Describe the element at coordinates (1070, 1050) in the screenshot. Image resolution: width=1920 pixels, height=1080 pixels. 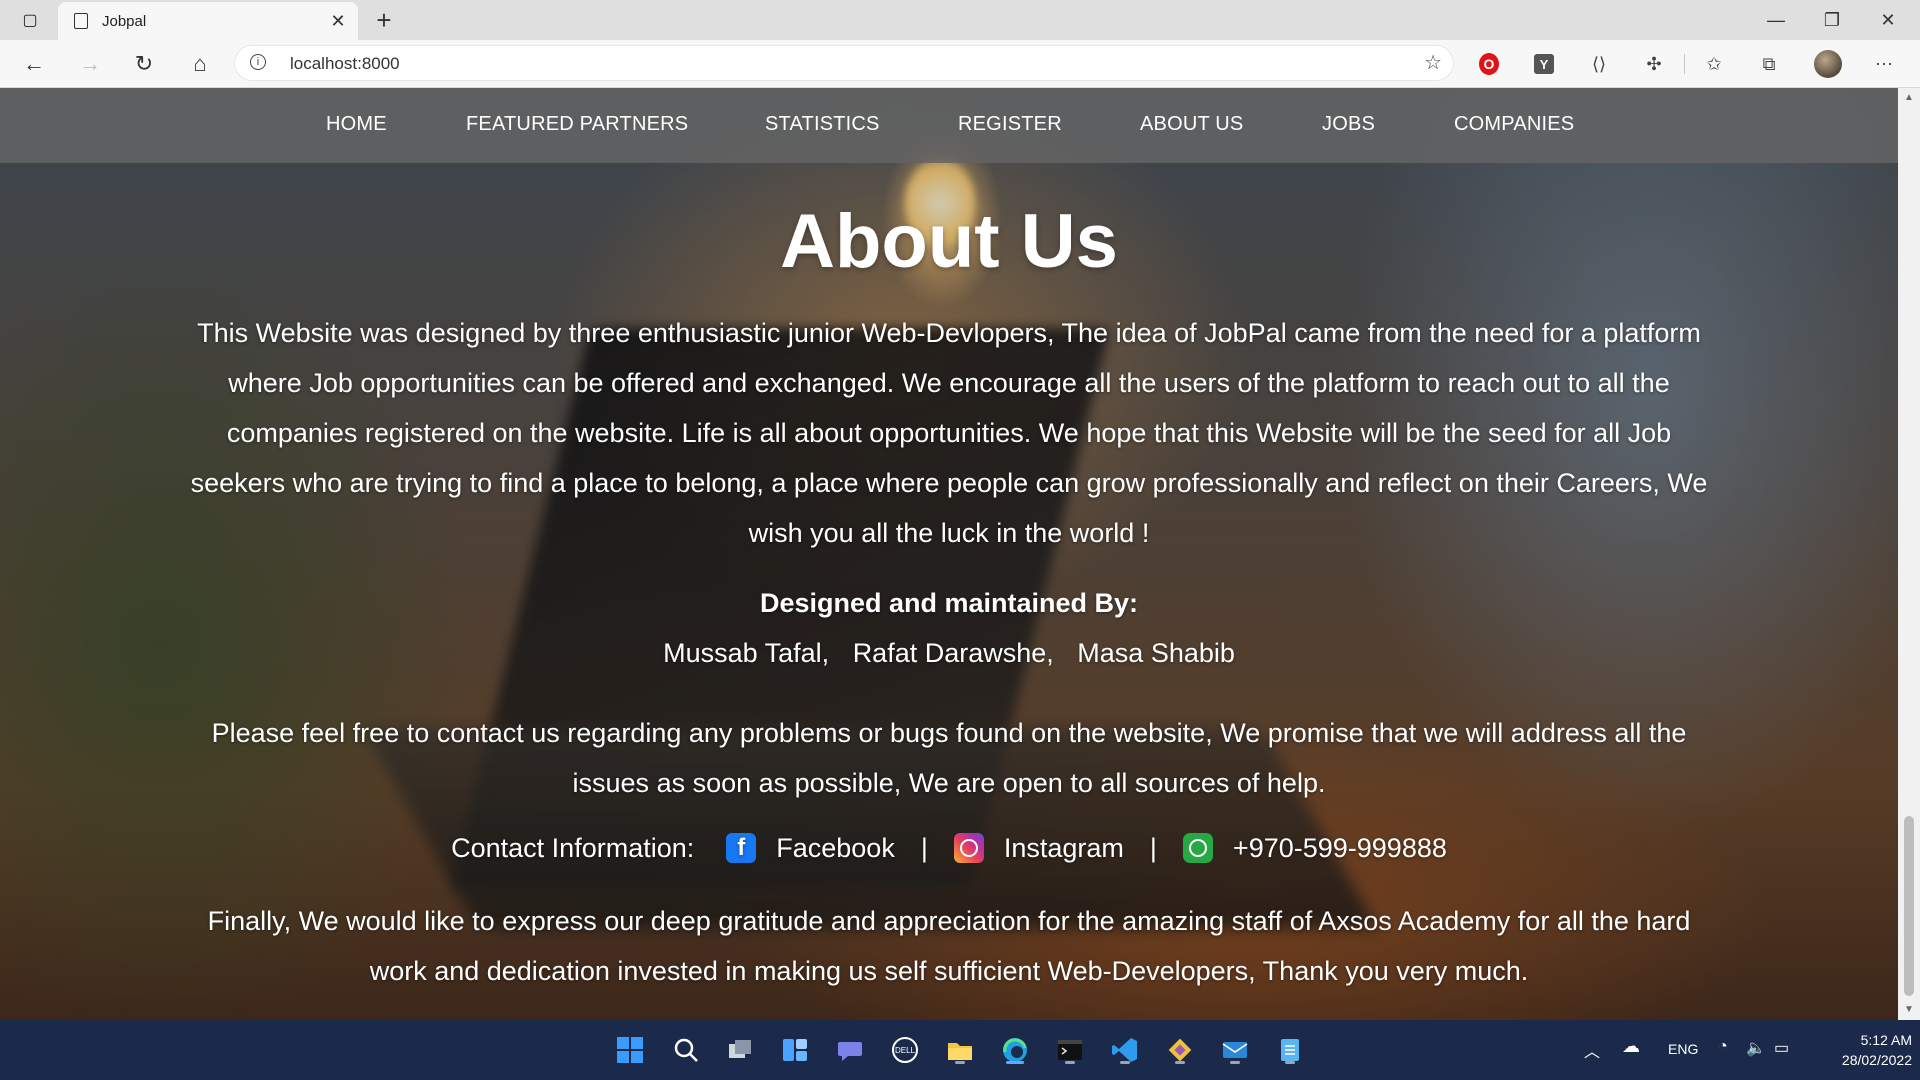
I see `terminal-icon` at that location.